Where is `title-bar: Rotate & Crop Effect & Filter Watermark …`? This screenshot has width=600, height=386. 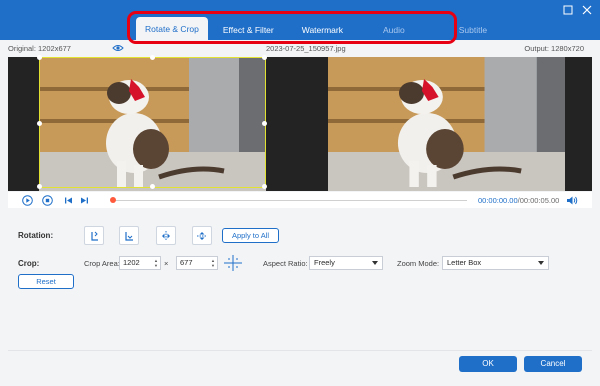
title-bar: Rotate & Crop Effect & Filter Watermark … is located at coordinates (300, 20).